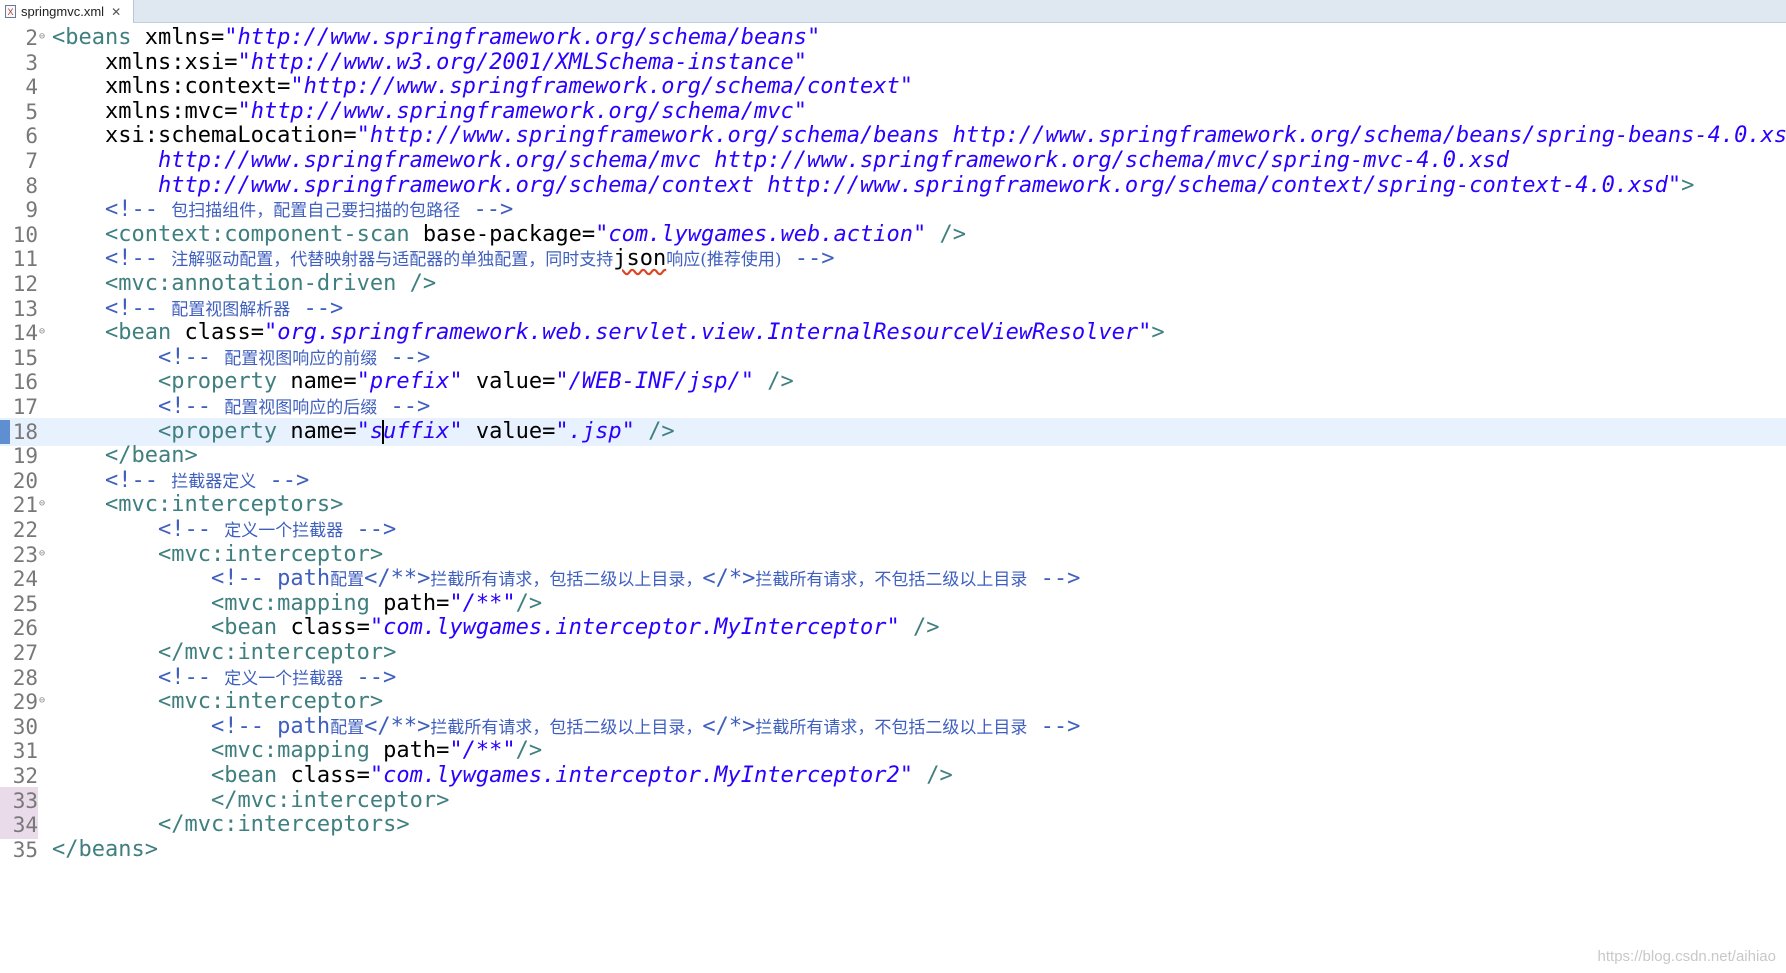 The height and width of the screenshot is (973, 1786). What do you see at coordinates (270, 579) in the screenshot?
I see `code-token: <!-- path` at bounding box center [270, 579].